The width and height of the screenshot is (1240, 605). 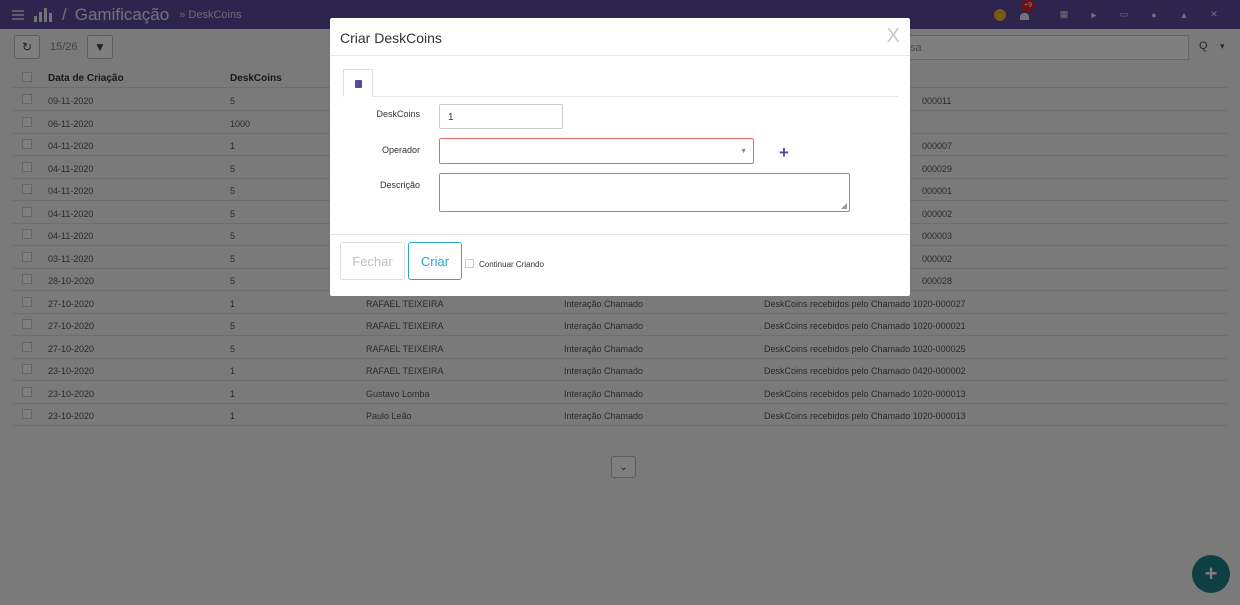 What do you see at coordinates (784, 153) in the screenshot?
I see `add-operator-button: +` at bounding box center [784, 153].